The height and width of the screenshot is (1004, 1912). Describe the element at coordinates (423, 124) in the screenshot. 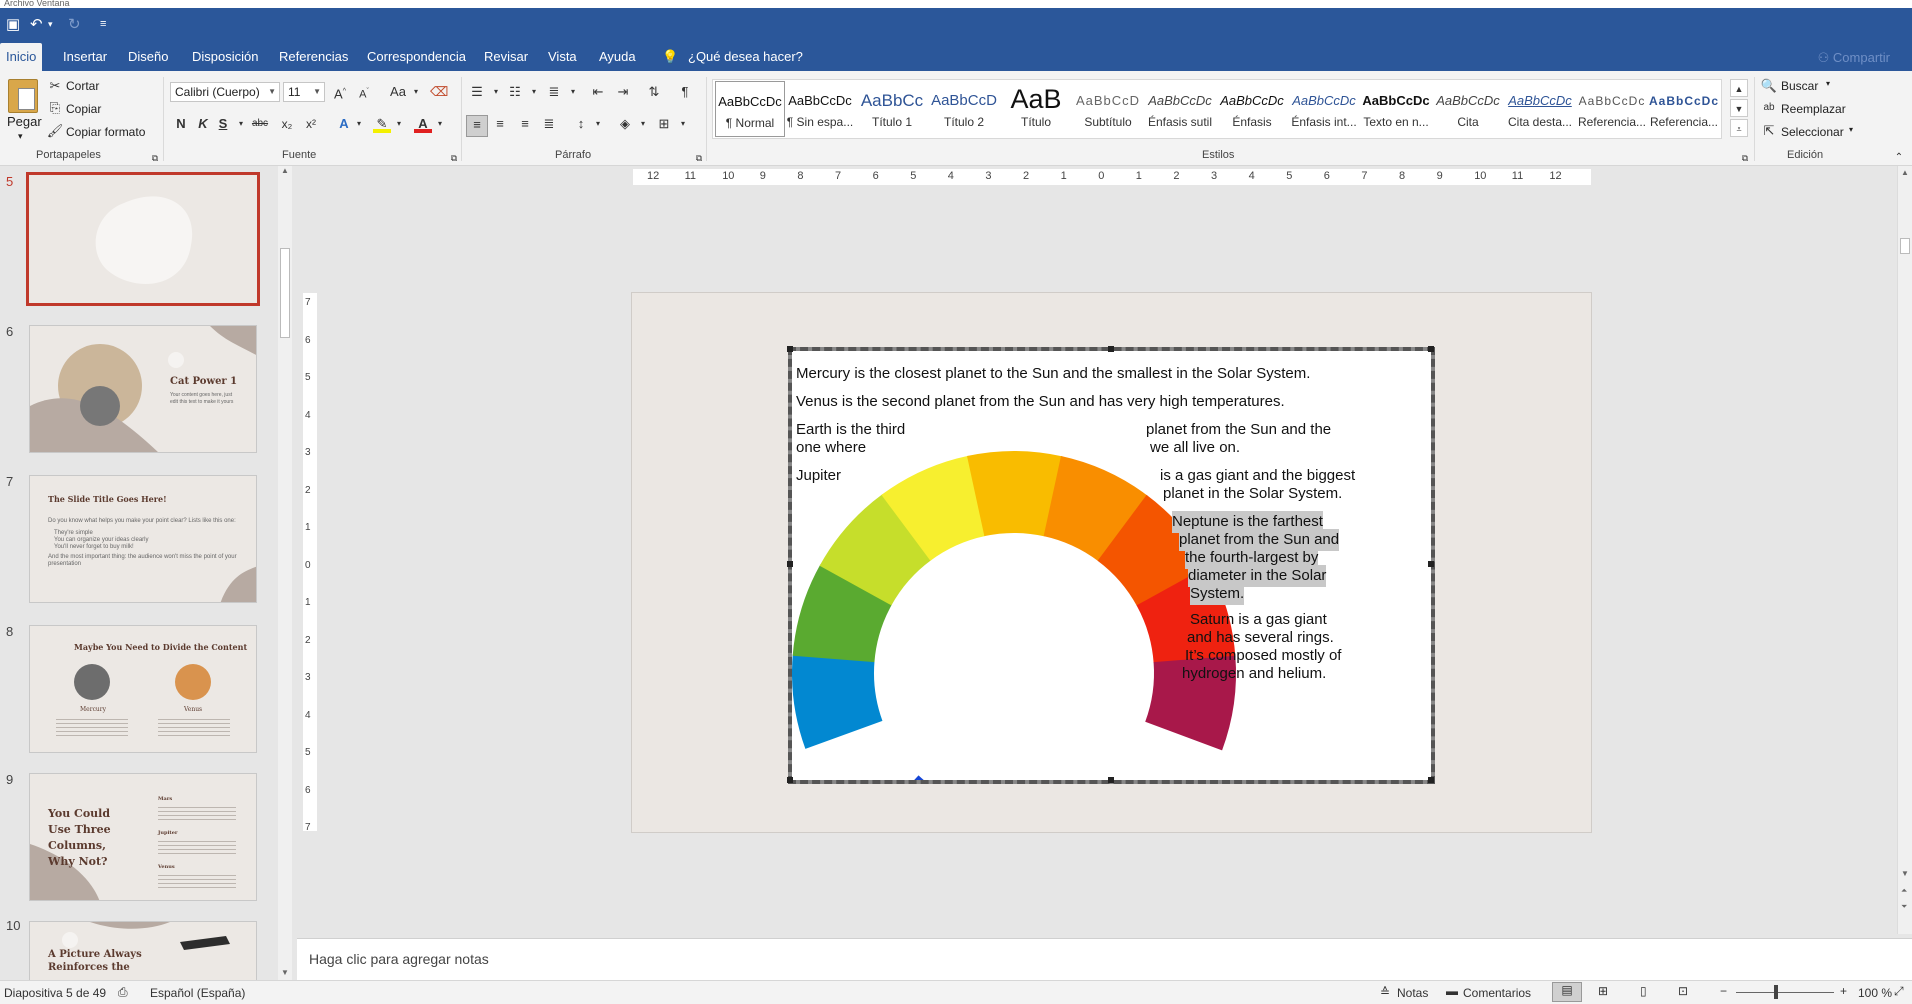

I see `font-color-icon: A` at that location.